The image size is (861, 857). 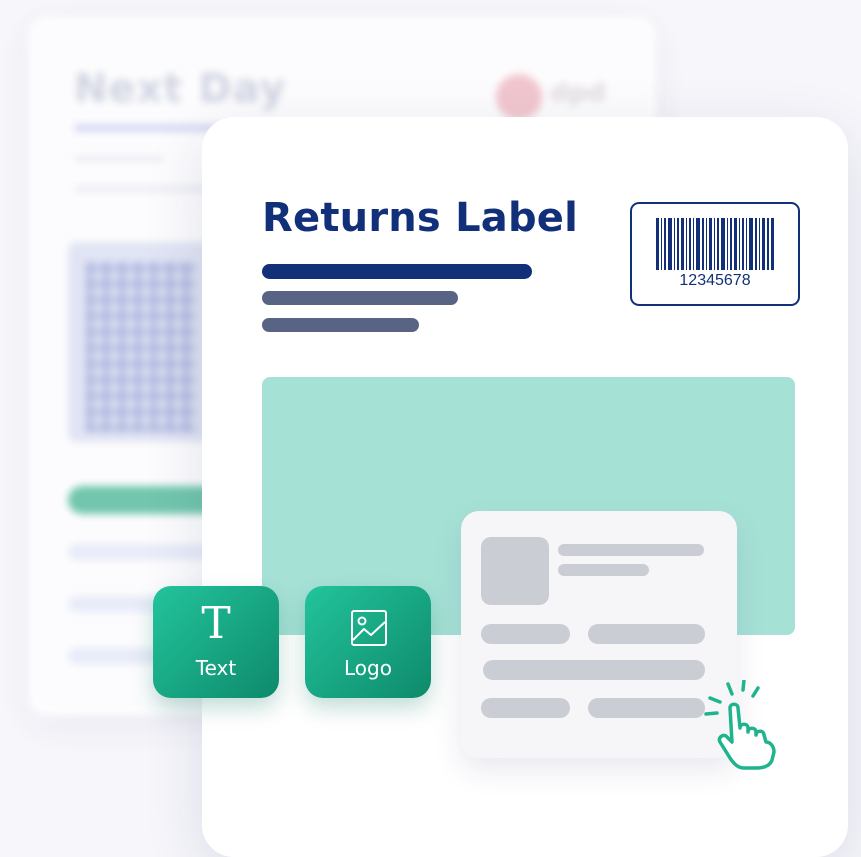 What do you see at coordinates (715, 244) in the screenshot?
I see `barcode-icon` at bounding box center [715, 244].